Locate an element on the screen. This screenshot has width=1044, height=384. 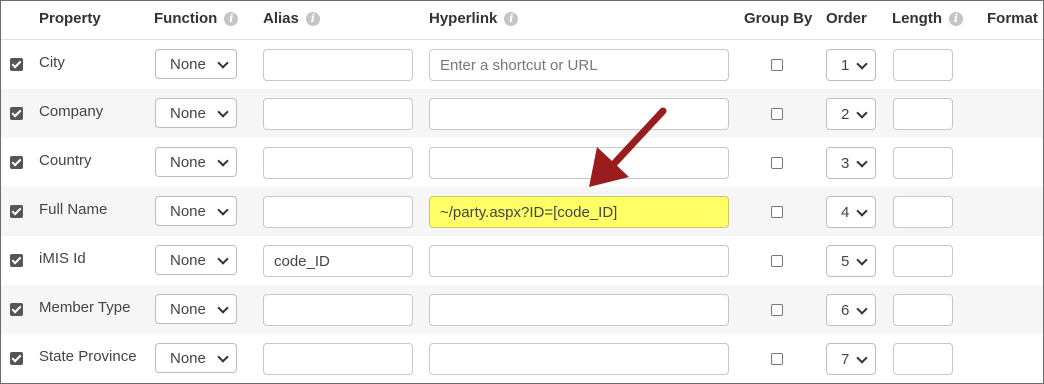
table-row: Company None 2 is located at coordinates (522, 113).